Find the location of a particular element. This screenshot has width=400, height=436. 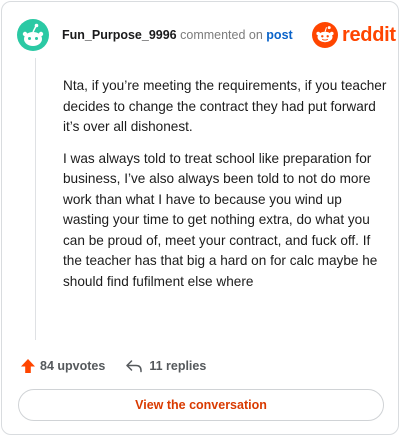

replies-button: 11 replies is located at coordinates (165, 366).